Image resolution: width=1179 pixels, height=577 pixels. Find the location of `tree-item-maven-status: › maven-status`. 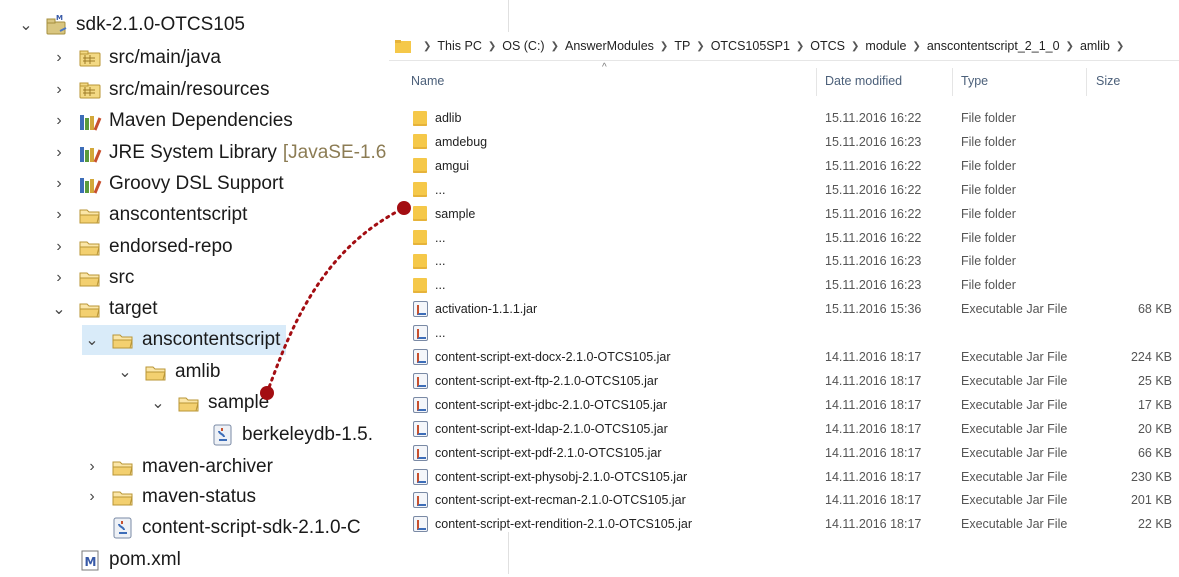

tree-item-maven-status: › maven-status is located at coordinates (169, 497).